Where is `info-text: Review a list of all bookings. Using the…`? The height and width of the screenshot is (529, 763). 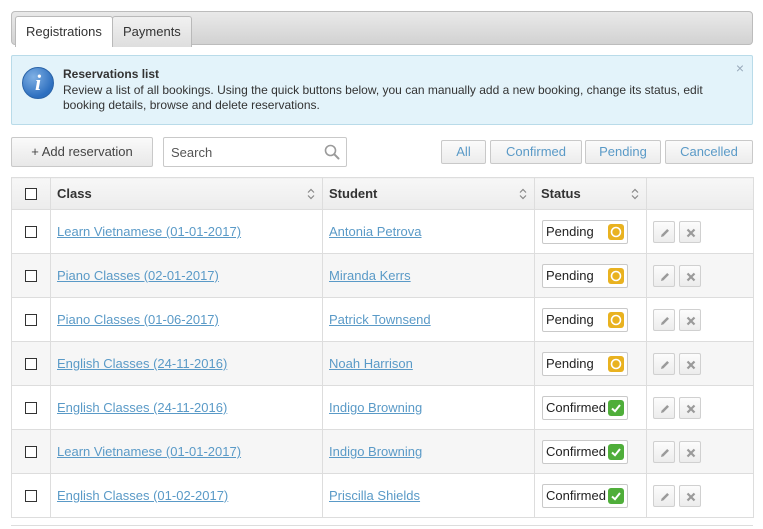 info-text: Review a list of all bookings. Using the… is located at coordinates (383, 97).